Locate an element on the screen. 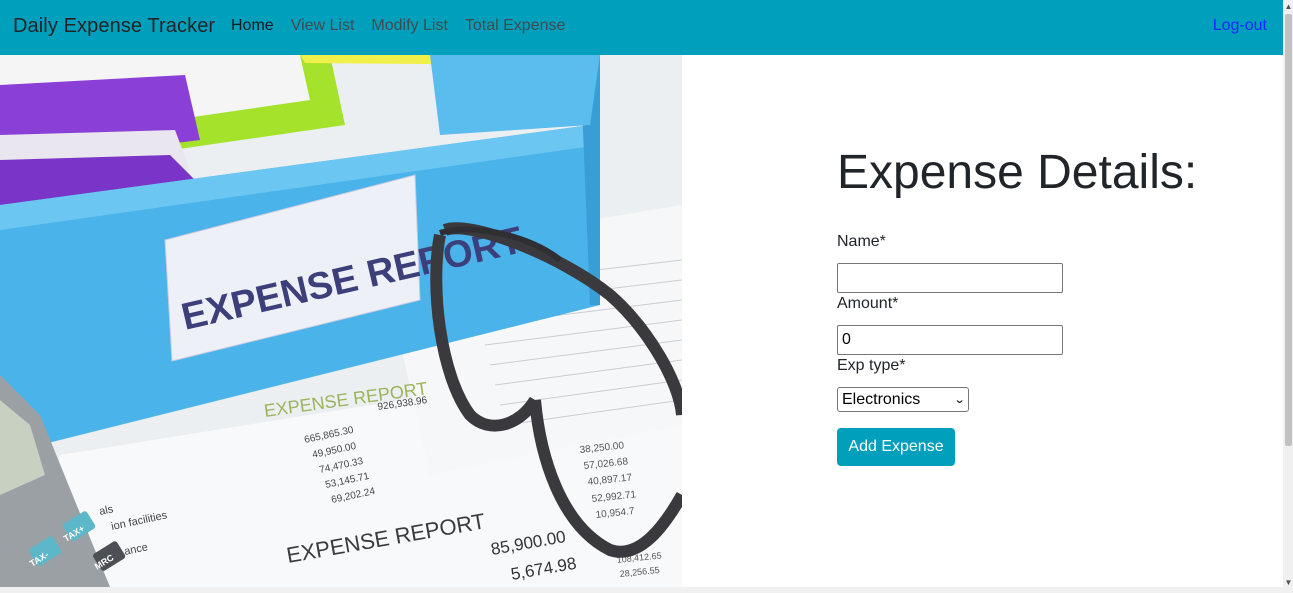 The image size is (1293, 593). vertical-scrollbar: ▲ ▼ is located at coordinates (1288, 296).